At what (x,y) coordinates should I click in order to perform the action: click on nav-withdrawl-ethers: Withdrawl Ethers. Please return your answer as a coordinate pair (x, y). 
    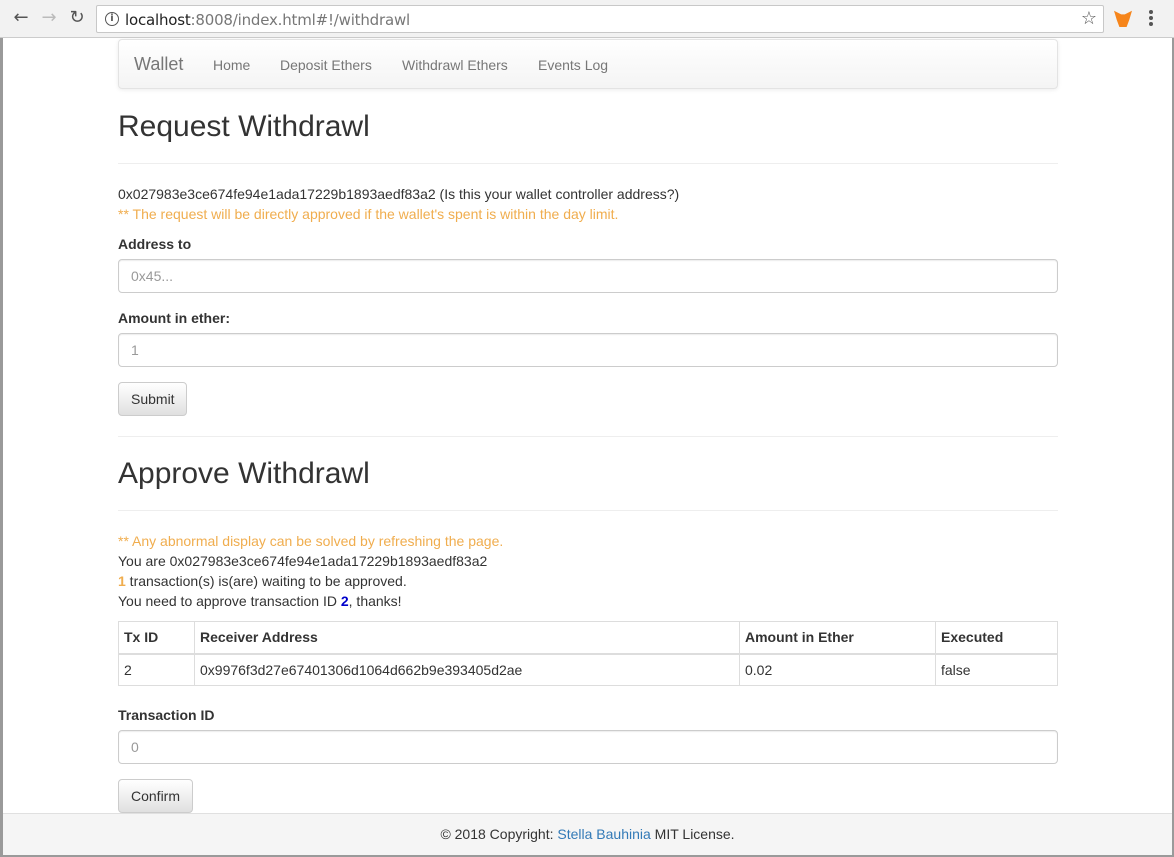
    Looking at the image, I should click on (455, 65).